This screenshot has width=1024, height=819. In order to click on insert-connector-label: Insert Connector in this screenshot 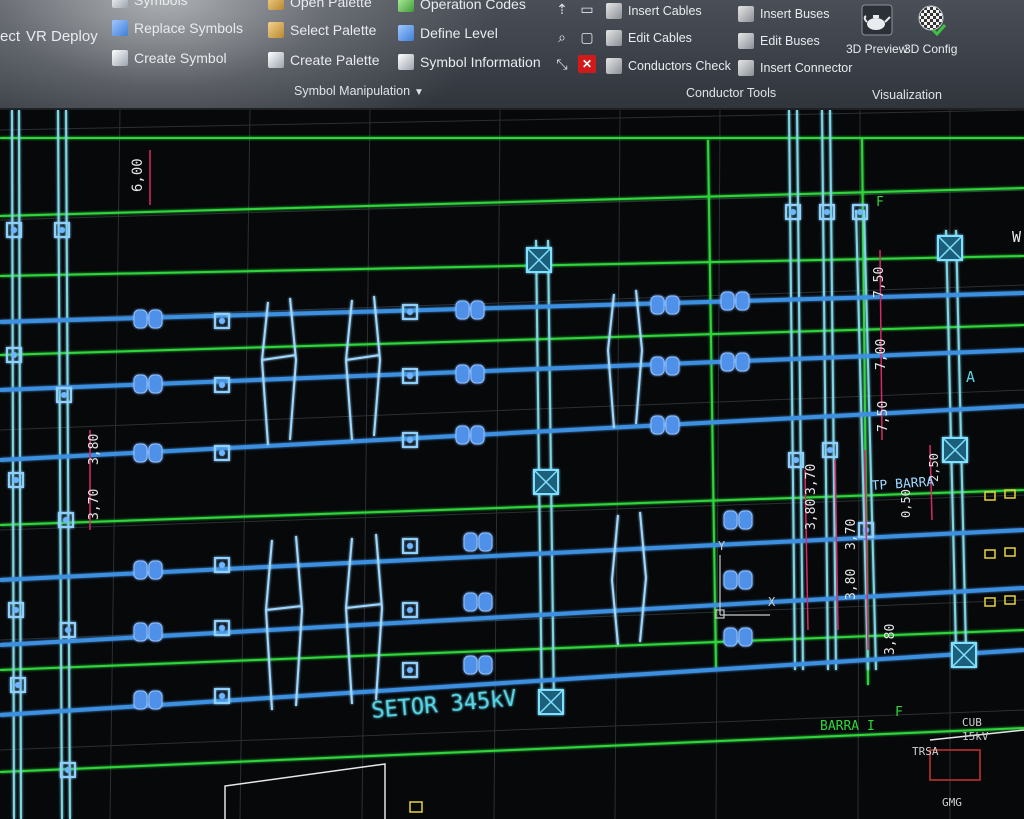, I will do `click(806, 68)`.